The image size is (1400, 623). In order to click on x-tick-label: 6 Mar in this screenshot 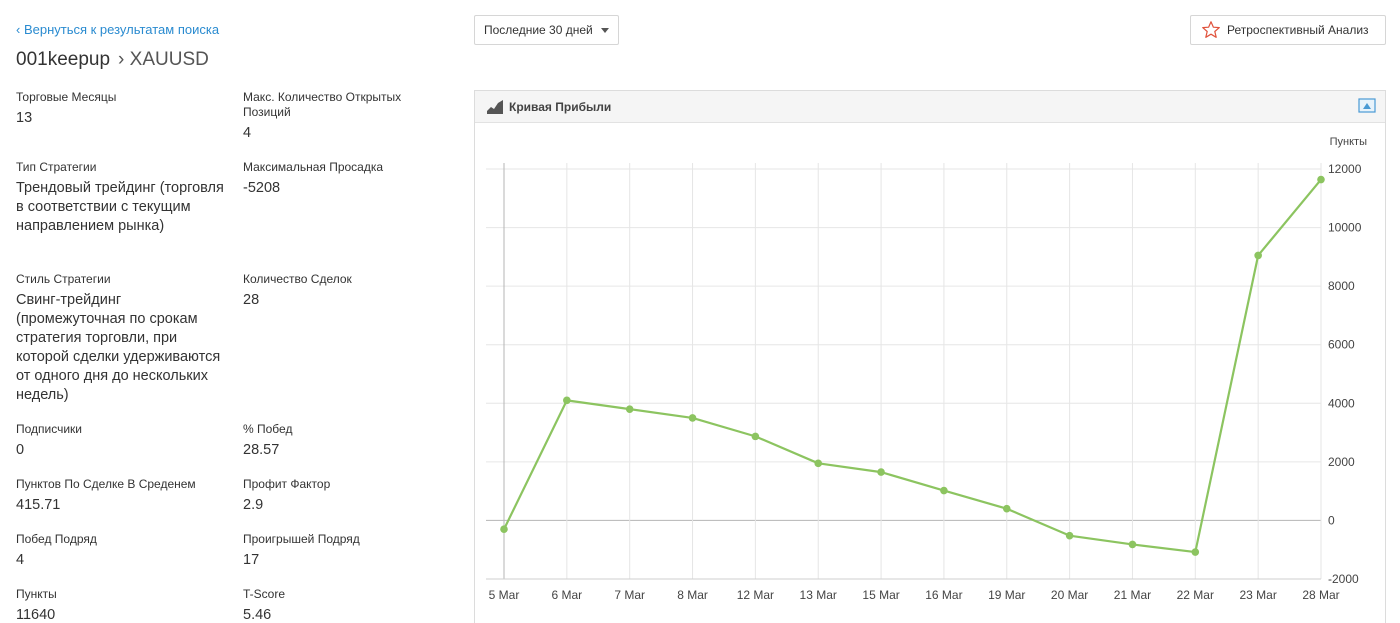, I will do `click(567, 595)`.